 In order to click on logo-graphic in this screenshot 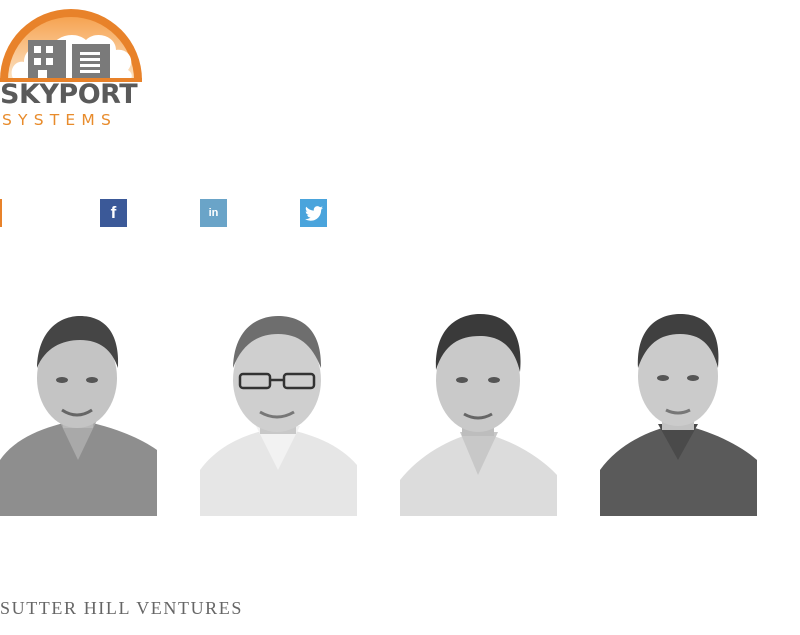, I will do `click(71, 45)`.